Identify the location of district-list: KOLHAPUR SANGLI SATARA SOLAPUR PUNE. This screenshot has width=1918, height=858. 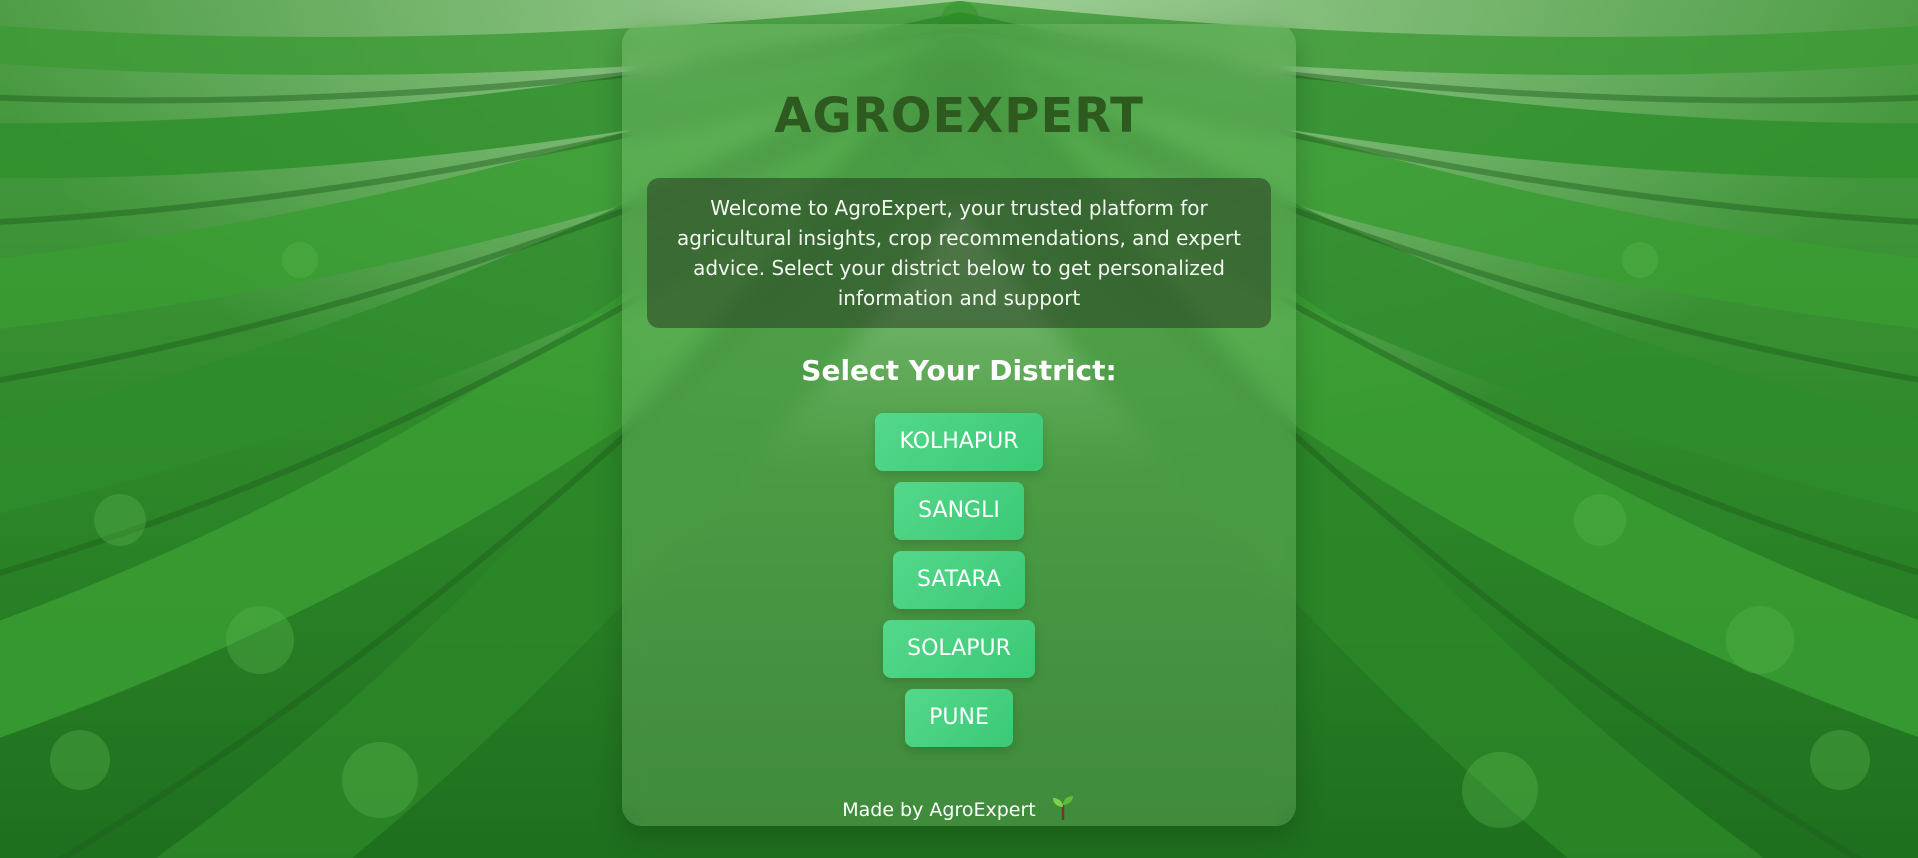
(959, 580).